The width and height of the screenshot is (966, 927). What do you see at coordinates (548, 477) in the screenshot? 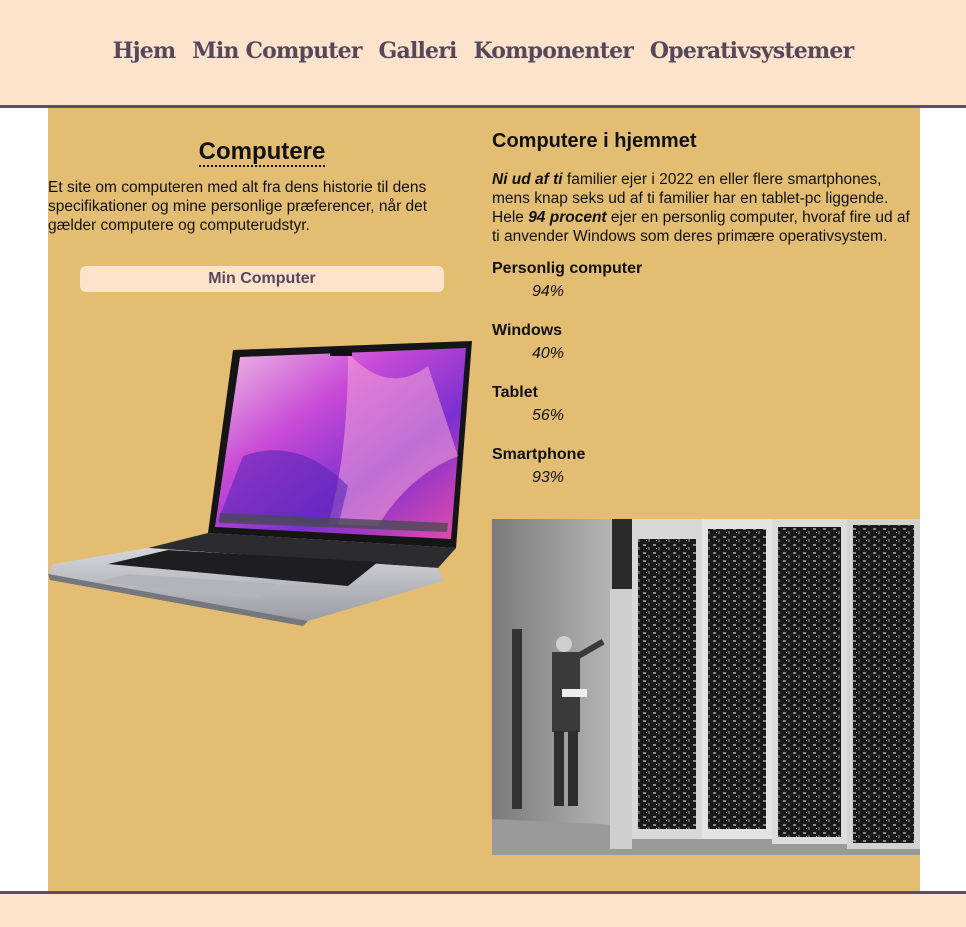
I see `stat-value-smartphone: 93%` at bounding box center [548, 477].